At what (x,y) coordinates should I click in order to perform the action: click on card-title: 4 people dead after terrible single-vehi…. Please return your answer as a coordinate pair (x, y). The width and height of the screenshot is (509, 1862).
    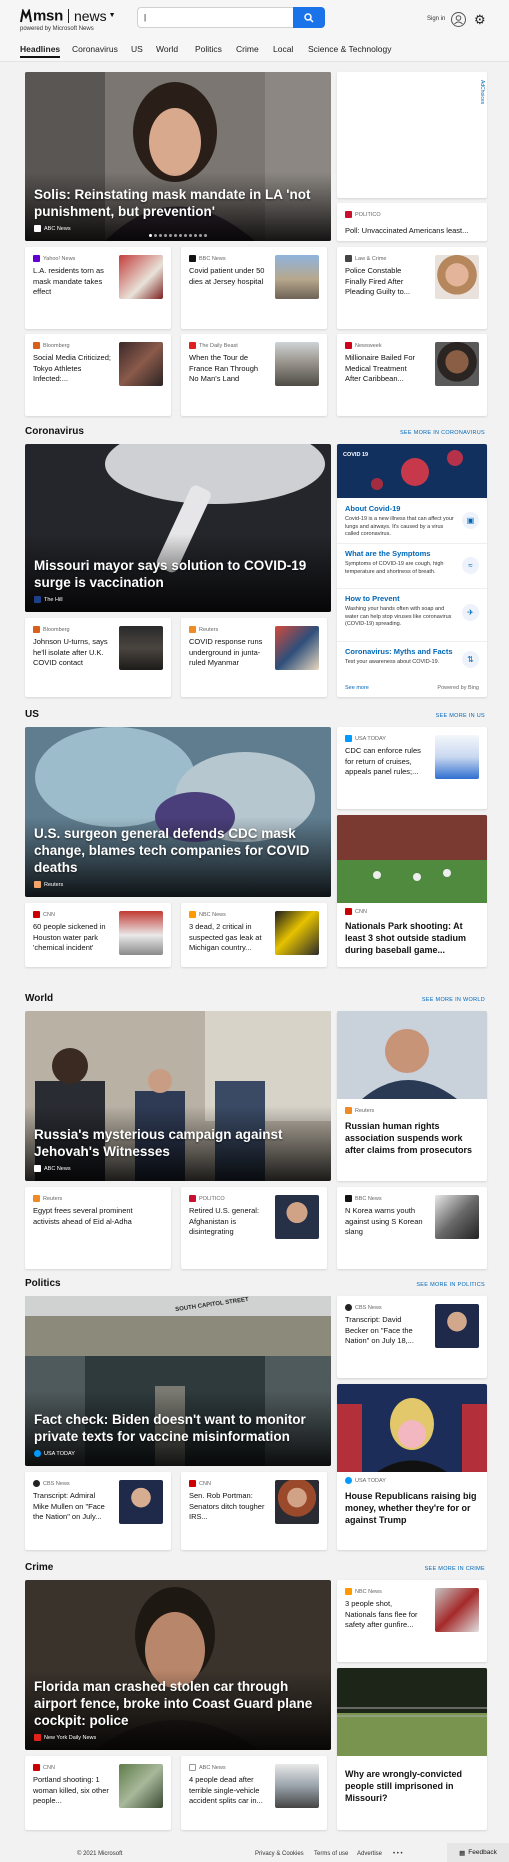
    Looking at the image, I should click on (228, 1791).